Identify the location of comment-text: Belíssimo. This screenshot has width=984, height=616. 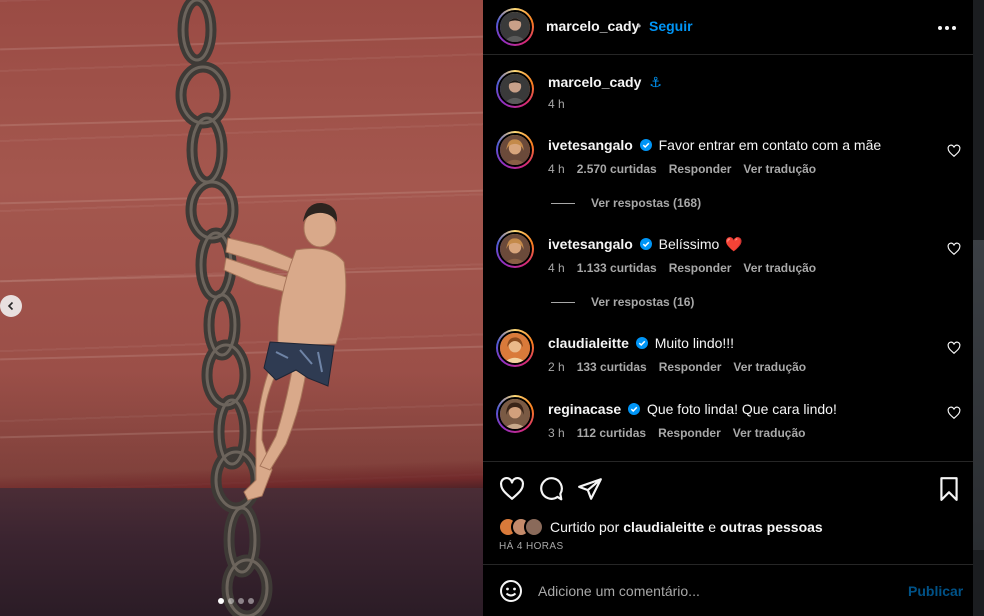
(689, 244).